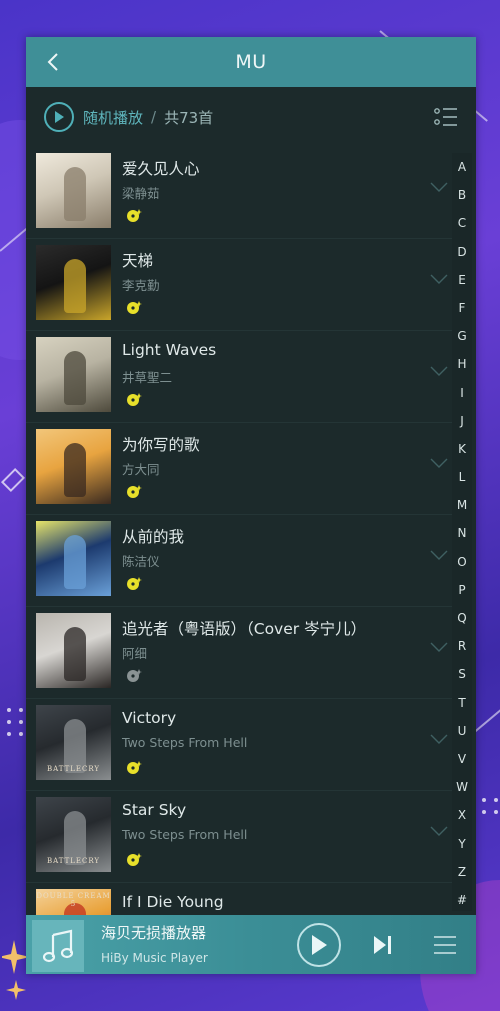 Image resolution: width=500 pixels, height=1011 pixels. What do you see at coordinates (462, 646) in the screenshot?
I see `alphabet-index-letter: R` at bounding box center [462, 646].